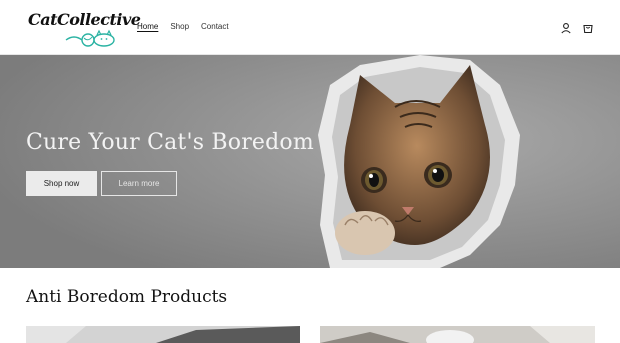 Image resolution: width=620 pixels, height=343 pixels. Describe the element at coordinates (588, 27) in the screenshot. I see `cart-icon` at that location.